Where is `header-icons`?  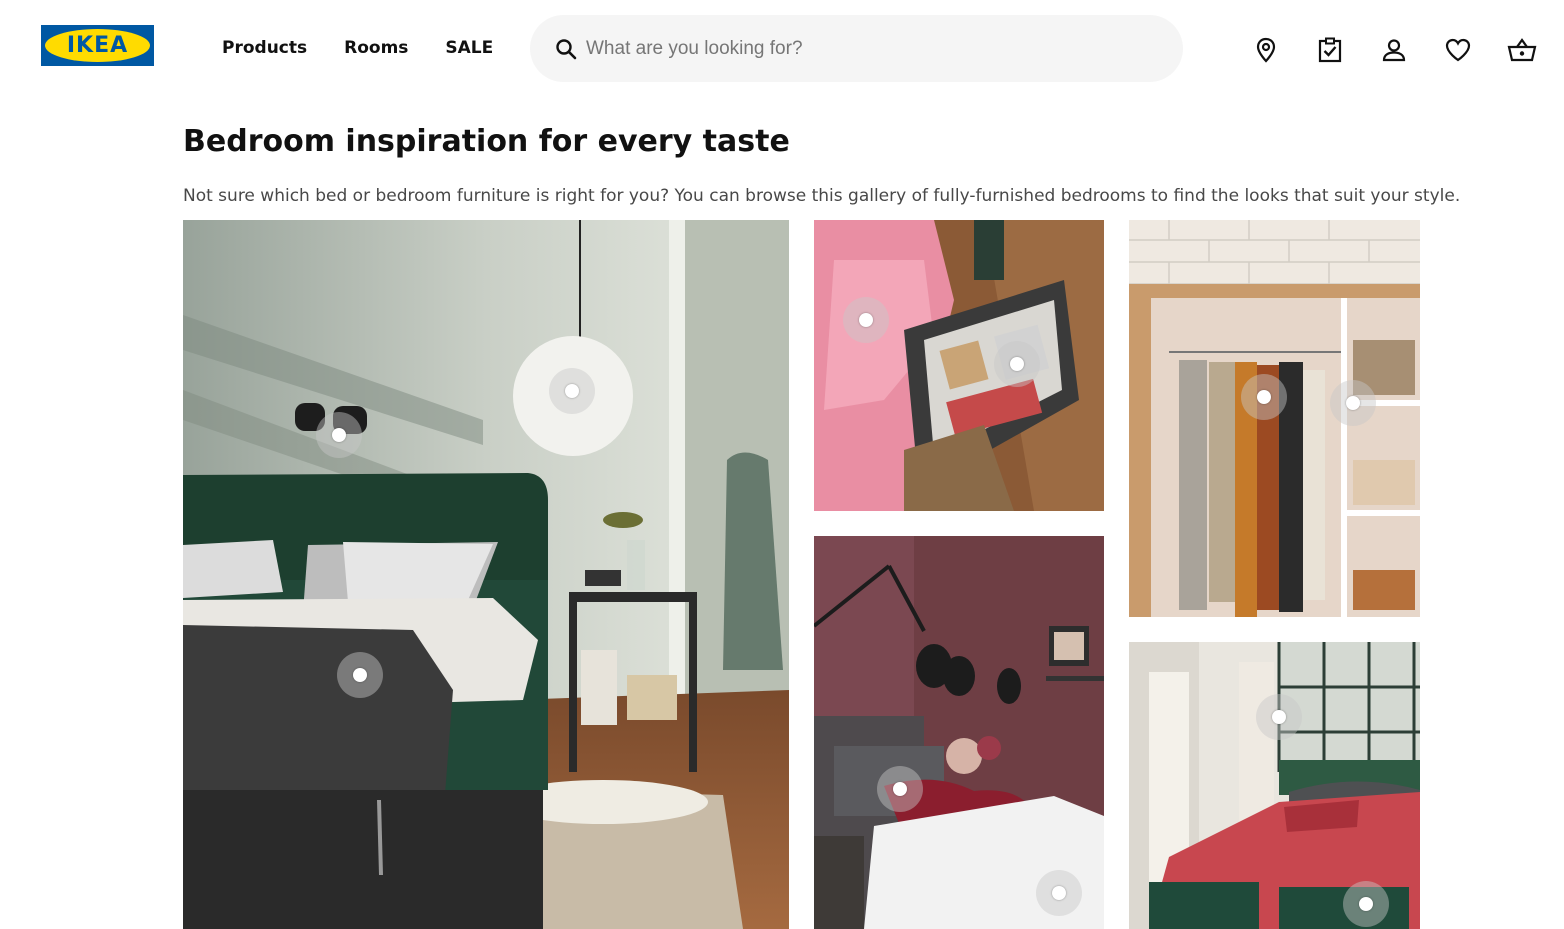
header-icons is located at coordinates (1406, 50).